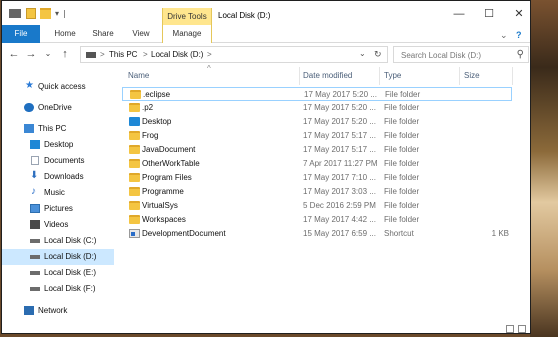  What do you see at coordinates (317, 136) in the screenshot?
I see `file-row: Frog 17 May 2017 5:17 ... File folder` at bounding box center [317, 136].